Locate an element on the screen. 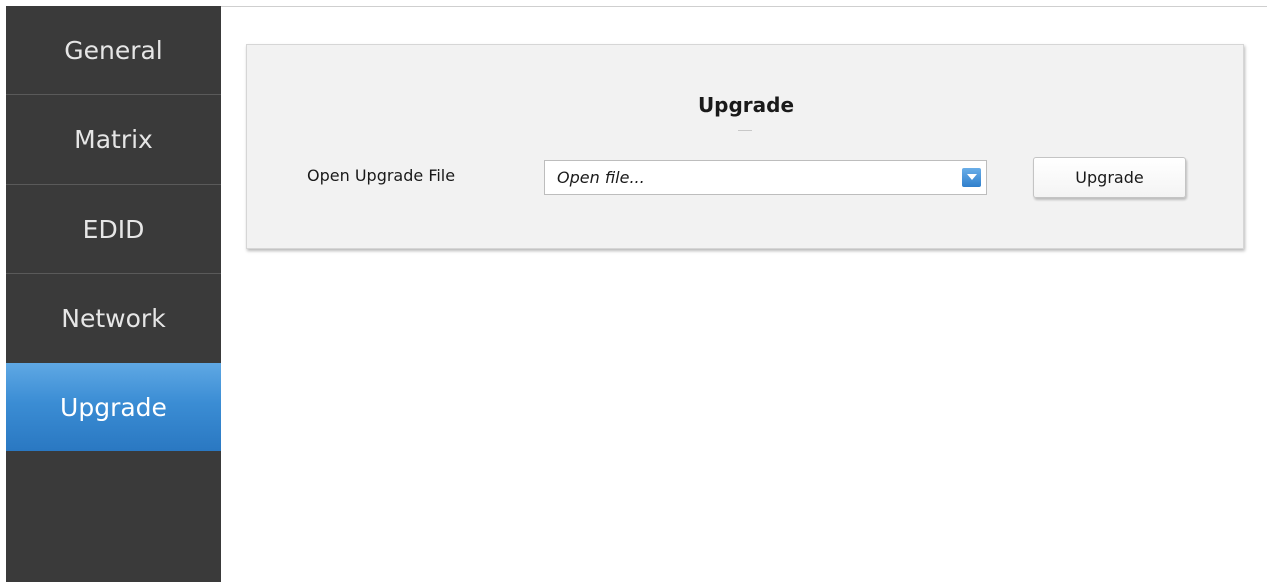  chevron-down-glyph is located at coordinates (971, 177).